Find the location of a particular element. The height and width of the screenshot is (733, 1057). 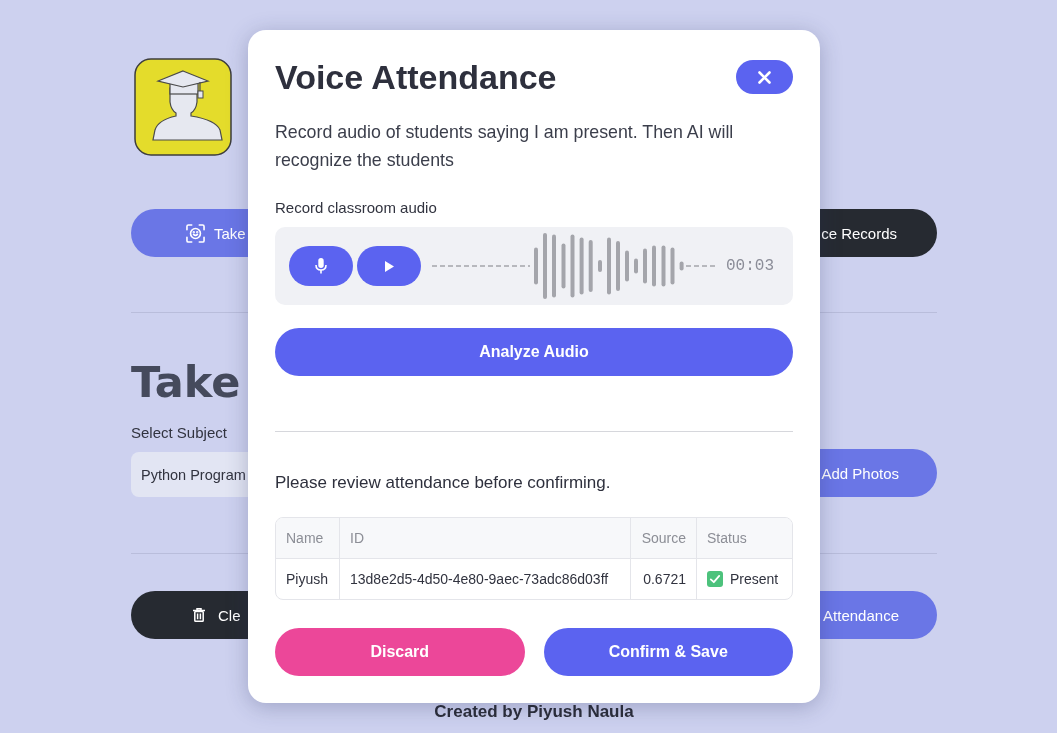

column-header: ID is located at coordinates (485, 538).